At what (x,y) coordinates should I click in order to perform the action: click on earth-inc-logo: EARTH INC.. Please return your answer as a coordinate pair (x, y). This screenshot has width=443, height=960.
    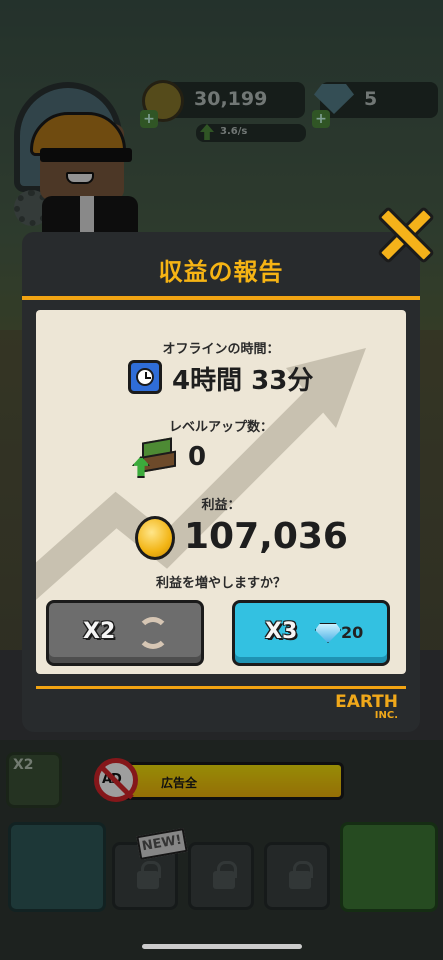
    Looking at the image, I should click on (366, 707).